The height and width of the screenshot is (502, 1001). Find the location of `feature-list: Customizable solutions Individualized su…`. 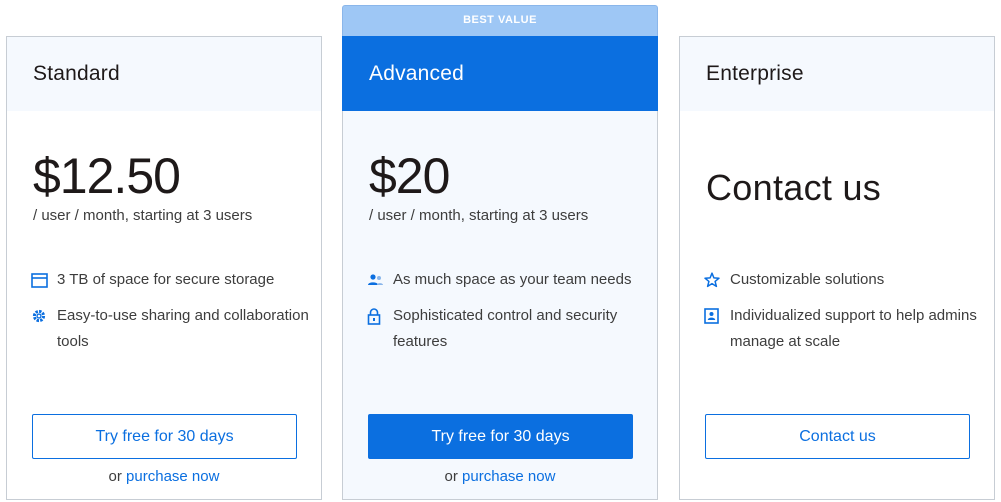

feature-list: Customizable solutions Individualized su… is located at coordinates (844, 316).